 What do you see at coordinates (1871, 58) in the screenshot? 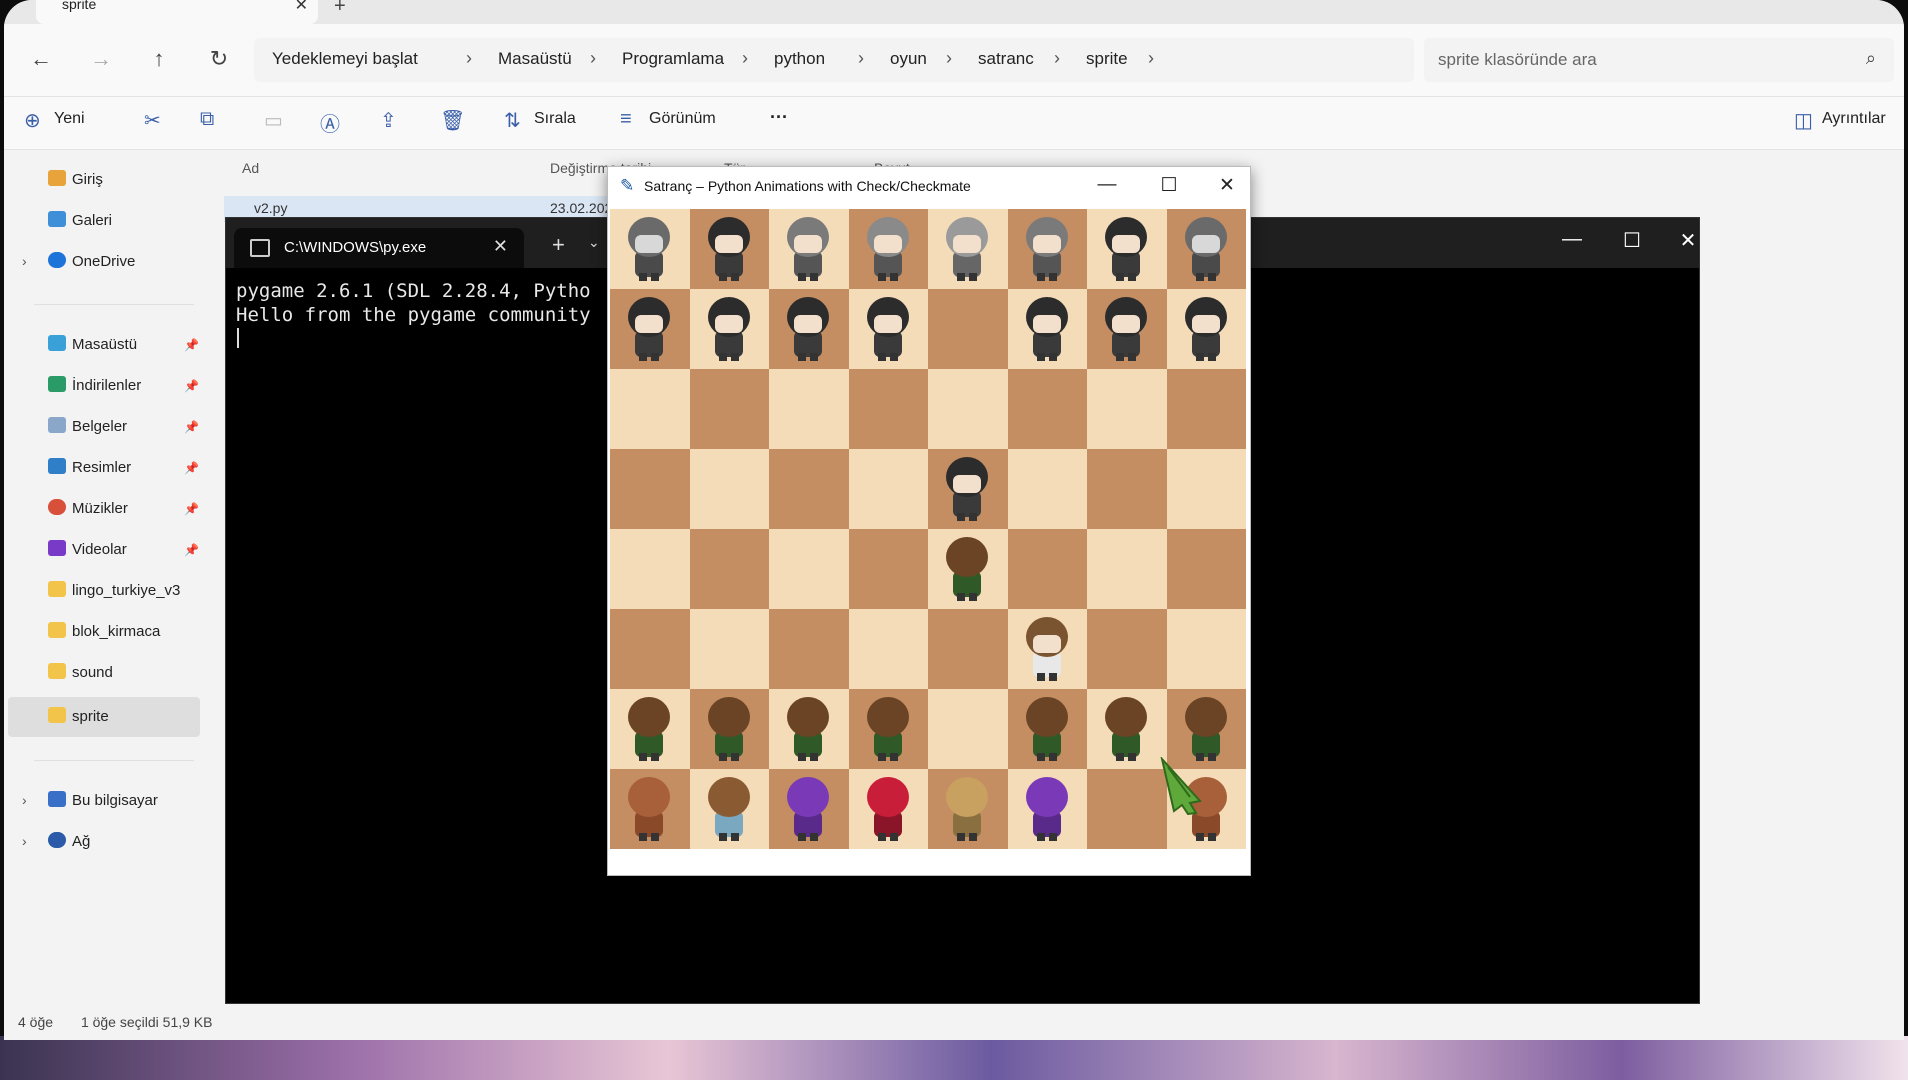
I see `search-icon: ⌕` at bounding box center [1871, 58].